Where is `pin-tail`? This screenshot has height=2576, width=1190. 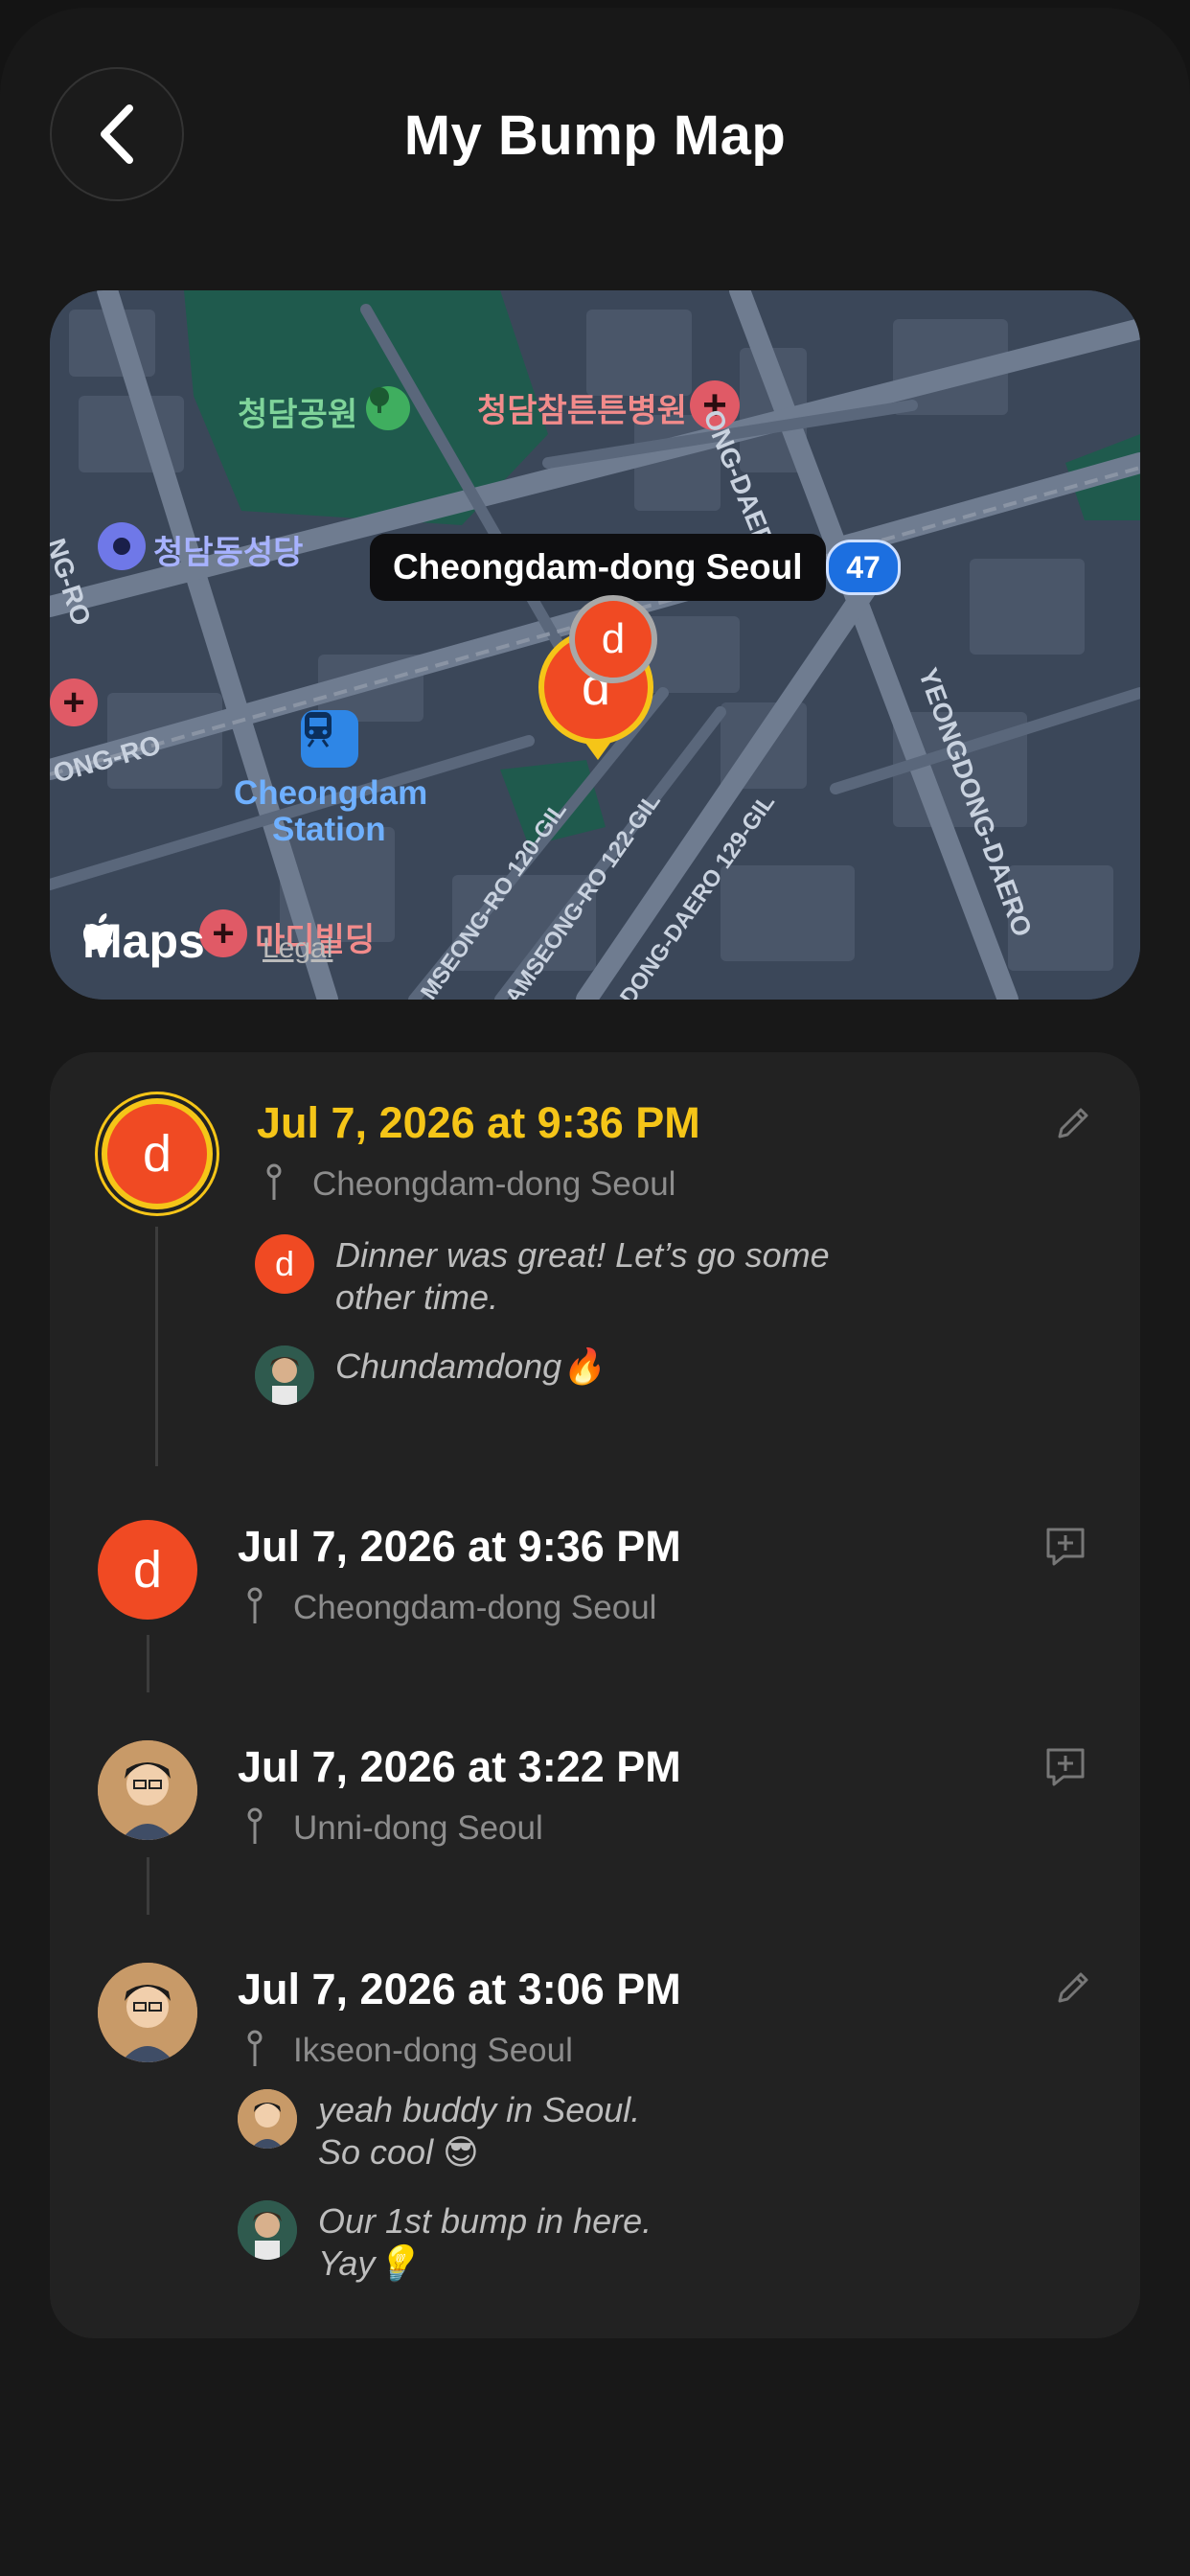
pin-tail is located at coordinates (598, 749).